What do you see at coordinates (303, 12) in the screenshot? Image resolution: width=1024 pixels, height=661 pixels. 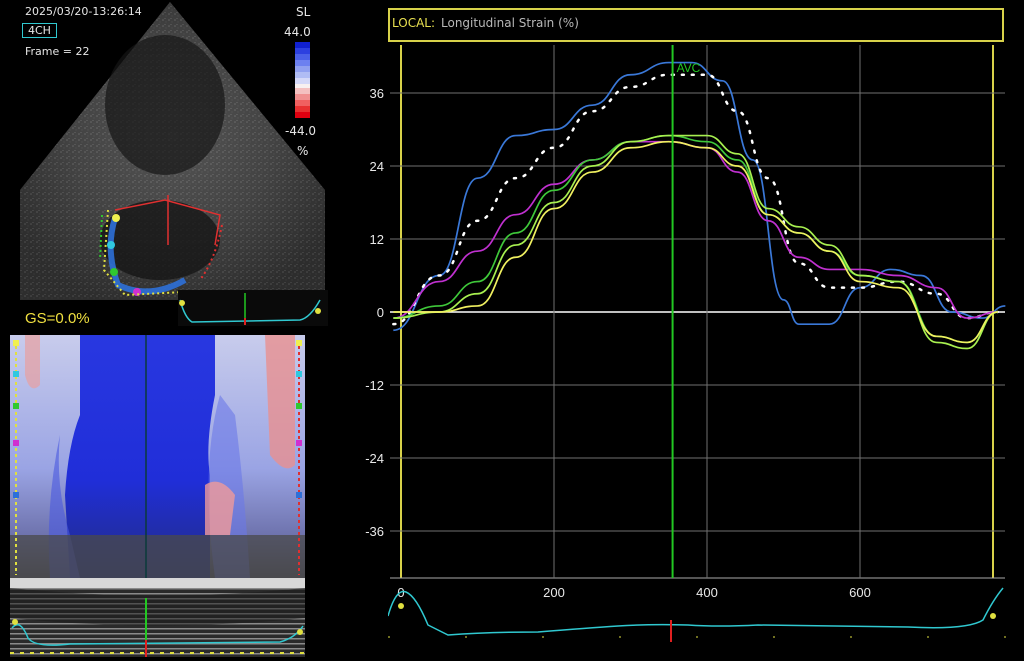 I see `scale-title: SL` at bounding box center [303, 12].